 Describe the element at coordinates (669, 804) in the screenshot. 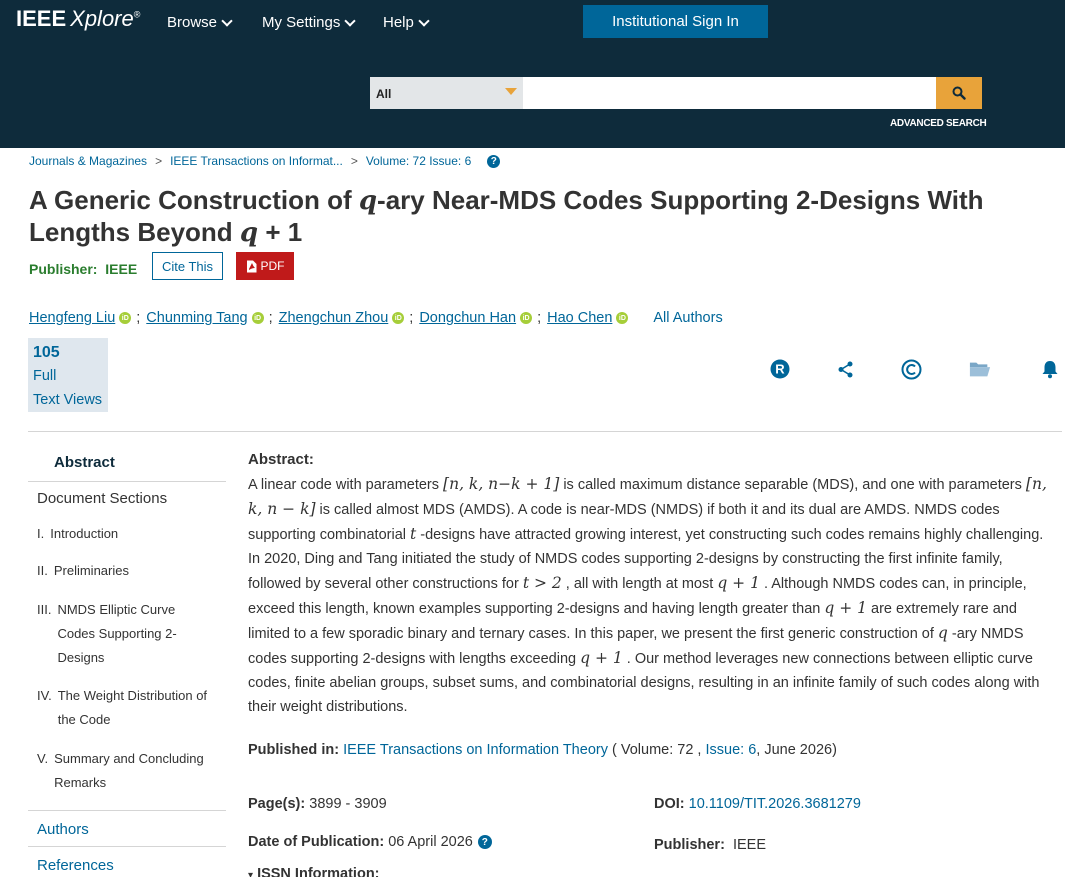

I see `doi-label: DOI:` at that location.